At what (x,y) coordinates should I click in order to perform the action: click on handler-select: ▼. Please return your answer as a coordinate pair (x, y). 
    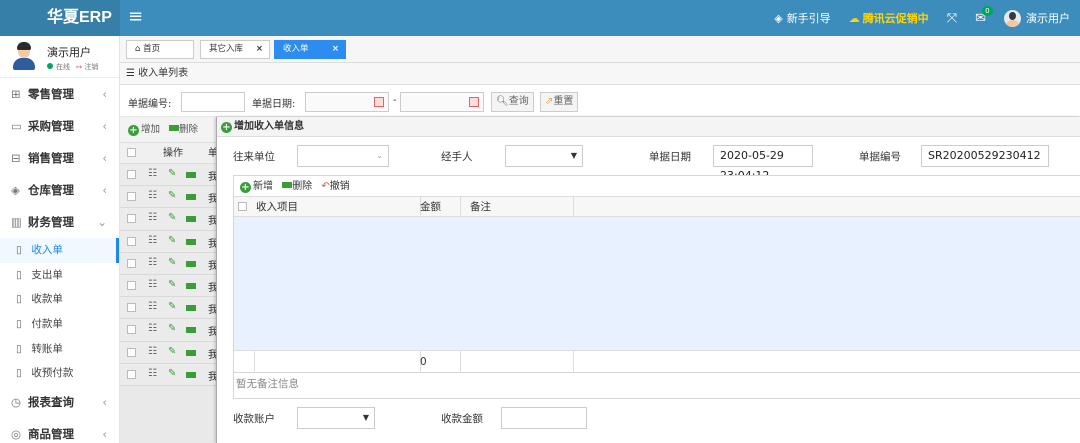
    Looking at the image, I should click on (544, 156).